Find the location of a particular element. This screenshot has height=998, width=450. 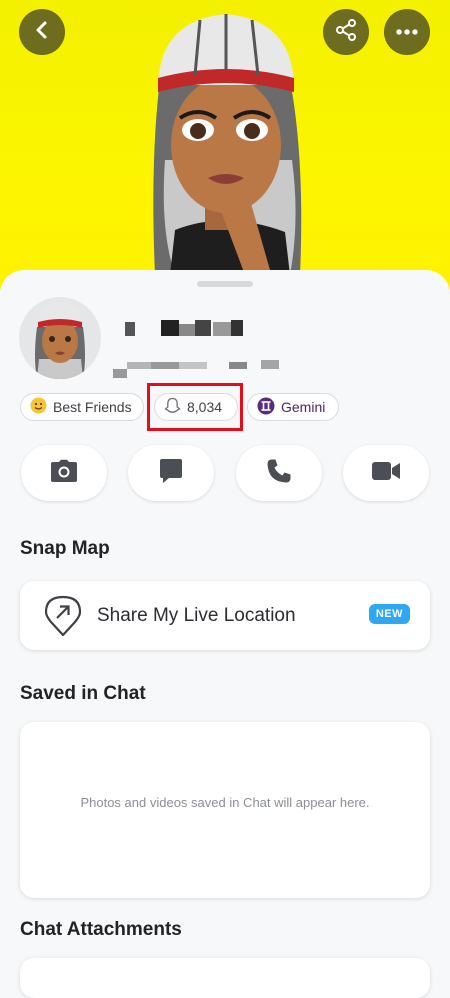

avatar is located at coordinates (60, 338).